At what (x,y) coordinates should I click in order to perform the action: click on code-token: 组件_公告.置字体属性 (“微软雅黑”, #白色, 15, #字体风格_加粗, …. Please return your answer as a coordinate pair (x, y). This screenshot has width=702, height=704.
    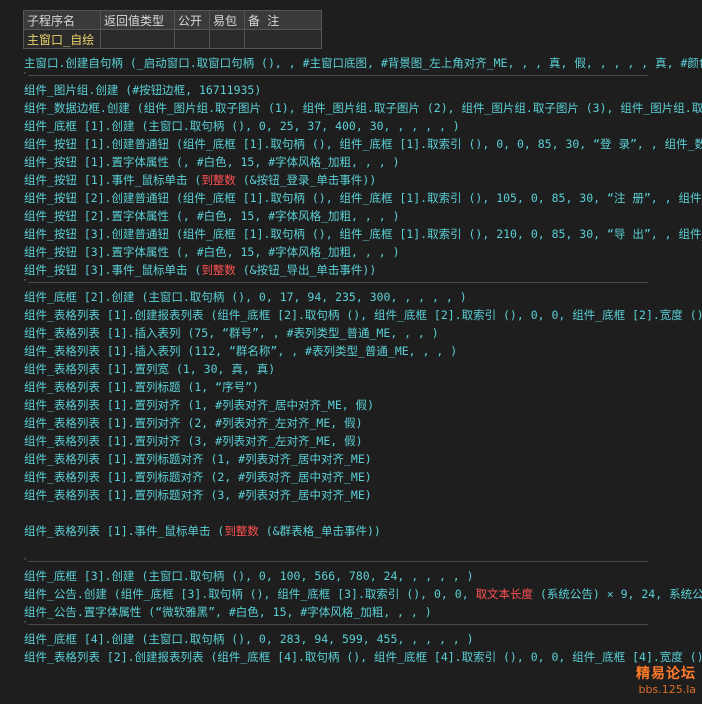
    Looking at the image, I should click on (228, 612).